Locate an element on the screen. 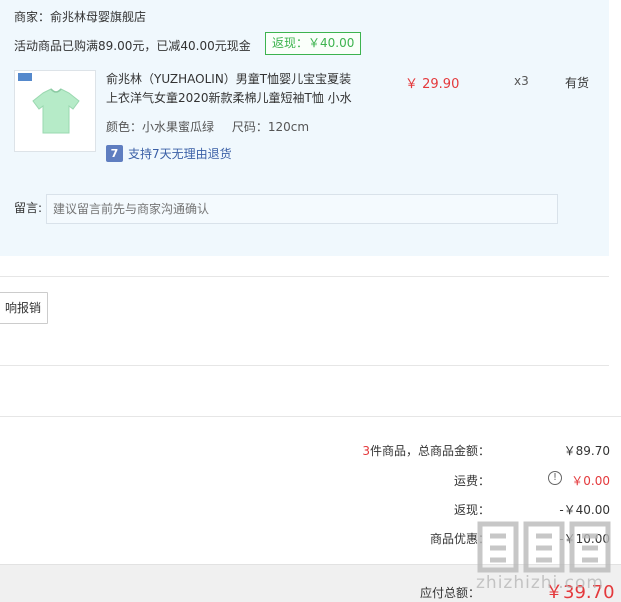 The image size is (621, 602). invoice-button: 响报销 is located at coordinates (24, 308).